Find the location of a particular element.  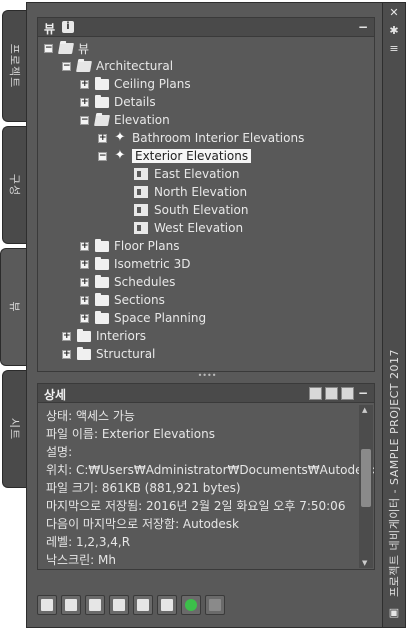

details-panel-title: 상세 is located at coordinates (55, 395).